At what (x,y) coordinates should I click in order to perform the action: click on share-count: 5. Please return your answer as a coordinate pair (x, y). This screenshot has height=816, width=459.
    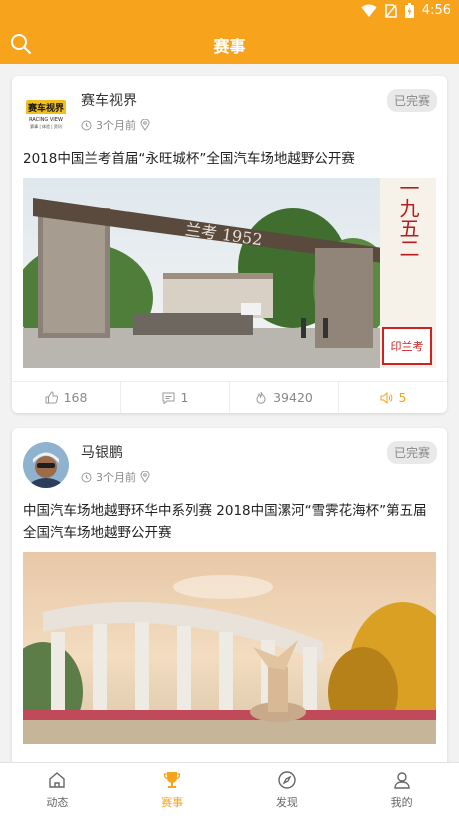
    Looking at the image, I should click on (402, 397).